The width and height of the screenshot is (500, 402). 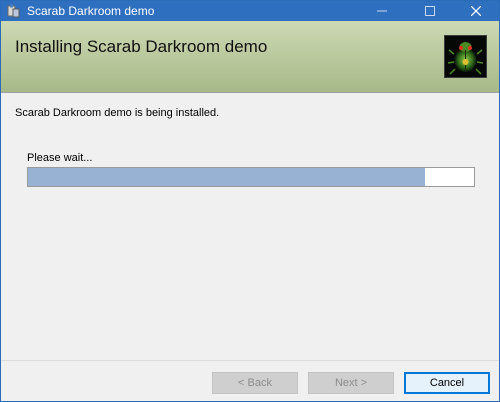 What do you see at coordinates (250, 360) in the screenshot?
I see `footer-separator` at bounding box center [250, 360].